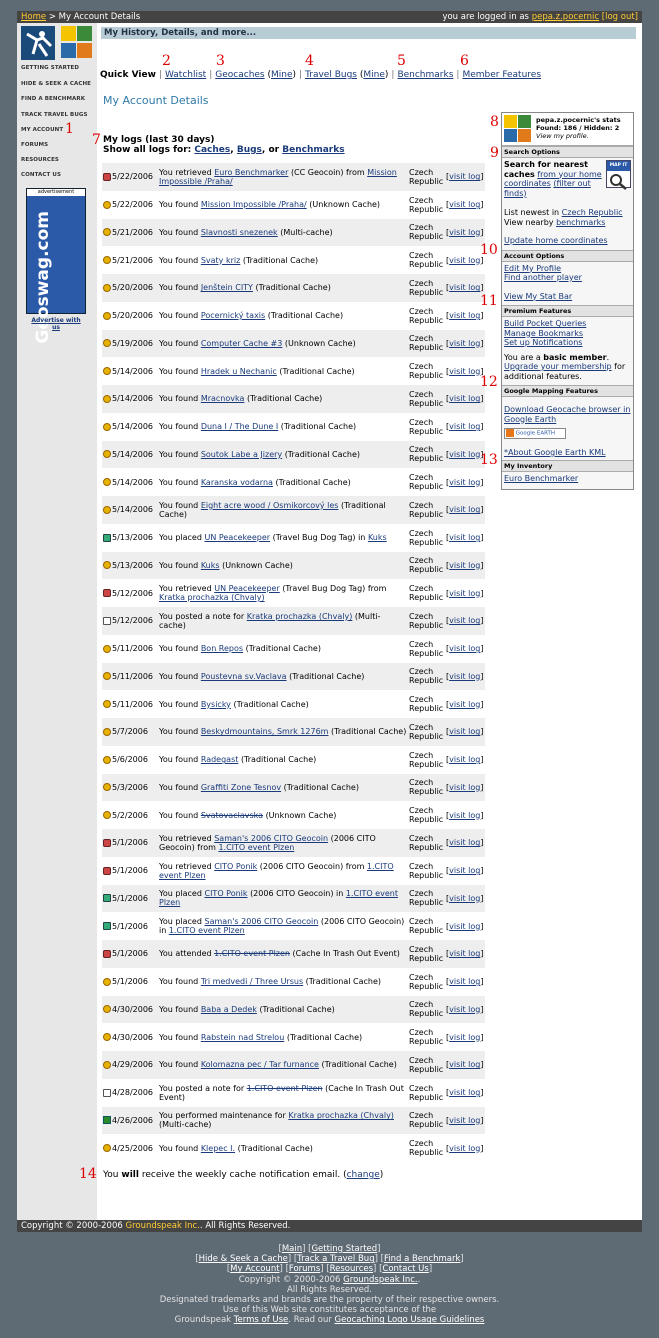  Describe the element at coordinates (422, 1259) in the screenshot. I see `footer-find-benchmark: Find a Benchmark` at that location.